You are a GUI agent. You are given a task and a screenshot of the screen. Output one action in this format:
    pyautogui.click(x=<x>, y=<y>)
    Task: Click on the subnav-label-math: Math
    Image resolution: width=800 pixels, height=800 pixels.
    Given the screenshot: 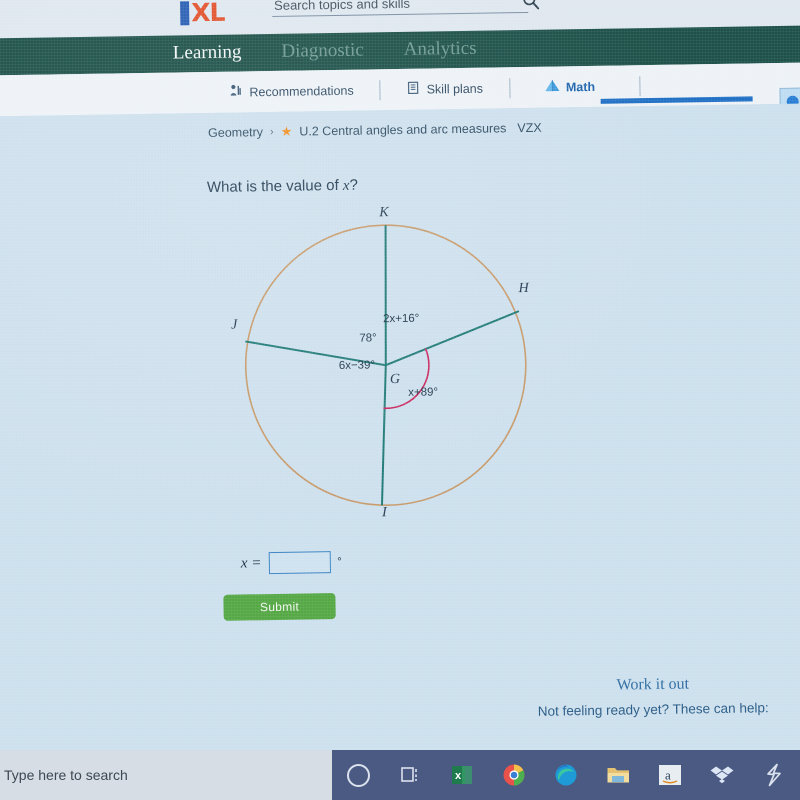 What is the action you would take?
    pyautogui.click(x=580, y=86)
    